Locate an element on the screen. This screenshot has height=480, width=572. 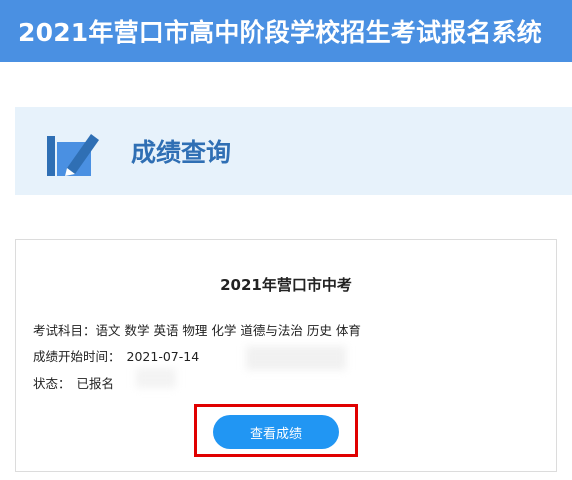
redacted-area is located at coordinates (296, 358).